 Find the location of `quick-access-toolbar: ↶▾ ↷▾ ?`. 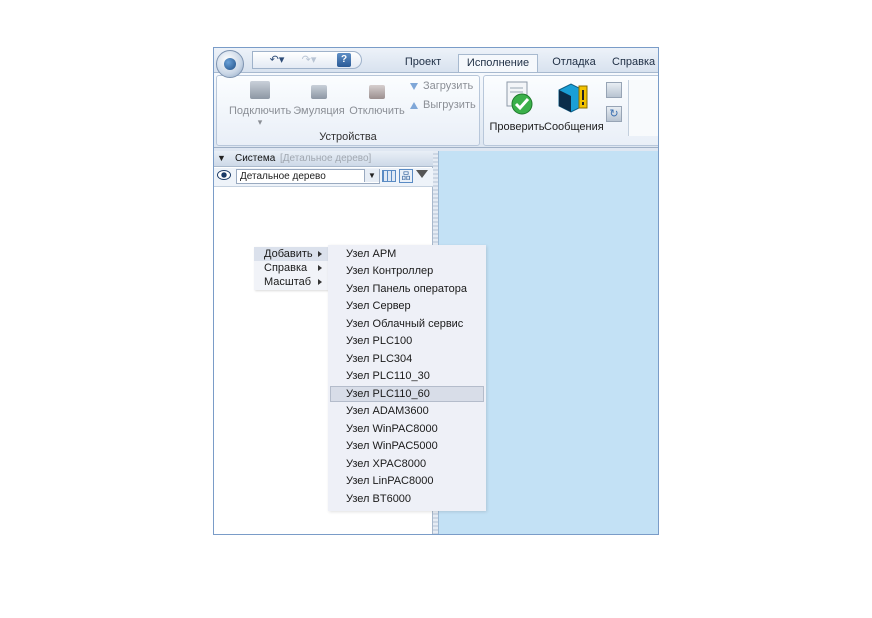

quick-access-toolbar: ↶▾ ↷▾ ? is located at coordinates (307, 60).